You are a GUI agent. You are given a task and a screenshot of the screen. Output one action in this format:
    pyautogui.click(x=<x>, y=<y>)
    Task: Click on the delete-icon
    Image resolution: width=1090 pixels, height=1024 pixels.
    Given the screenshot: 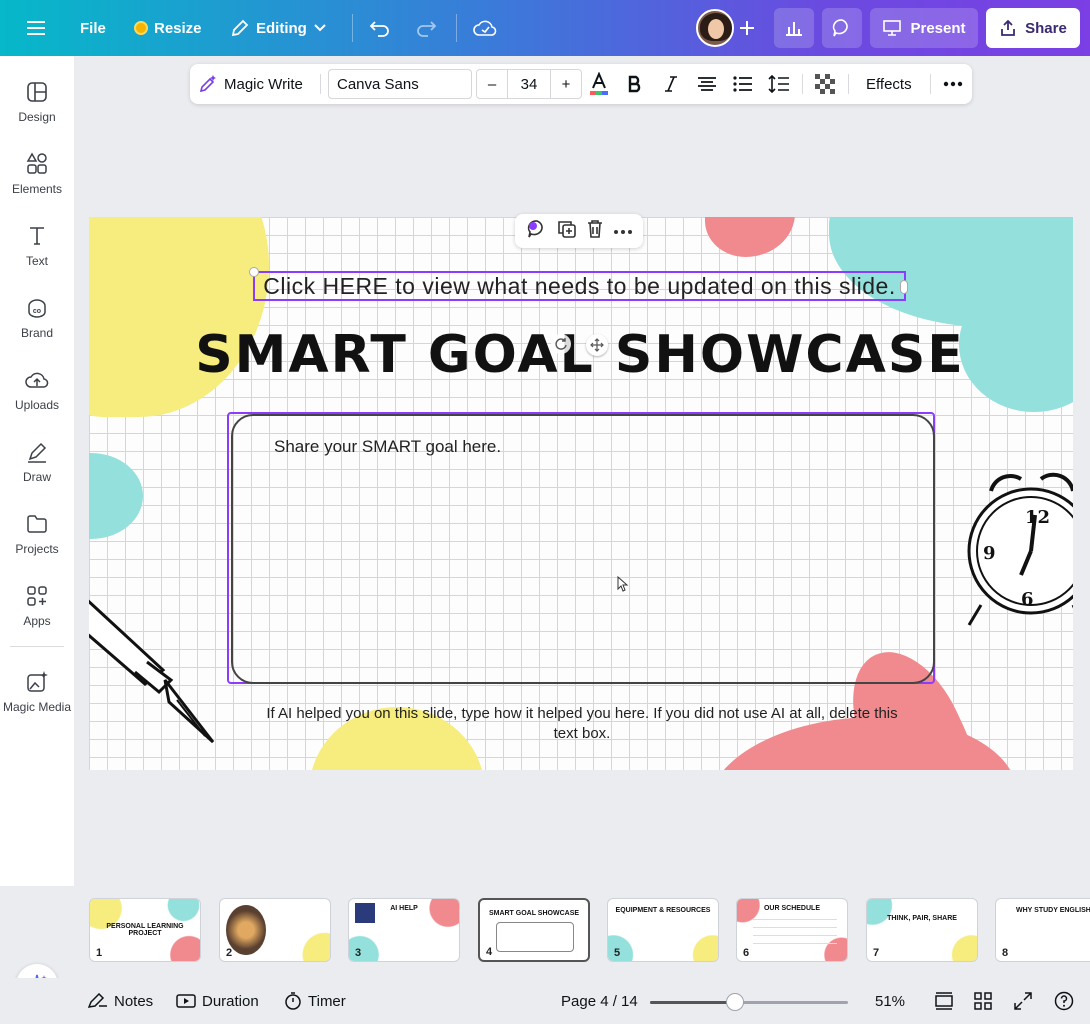 What is the action you would take?
    pyautogui.click(x=595, y=231)
    